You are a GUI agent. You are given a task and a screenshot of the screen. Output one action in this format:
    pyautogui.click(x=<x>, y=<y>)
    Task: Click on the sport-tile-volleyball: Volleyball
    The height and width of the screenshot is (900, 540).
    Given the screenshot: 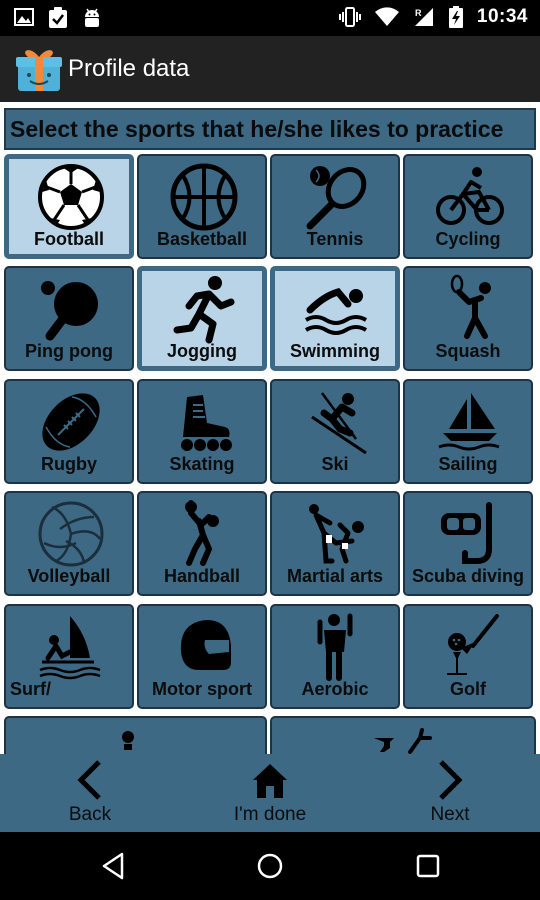 What is the action you would take?
    pyautogui.click(x=69, y=543)
    